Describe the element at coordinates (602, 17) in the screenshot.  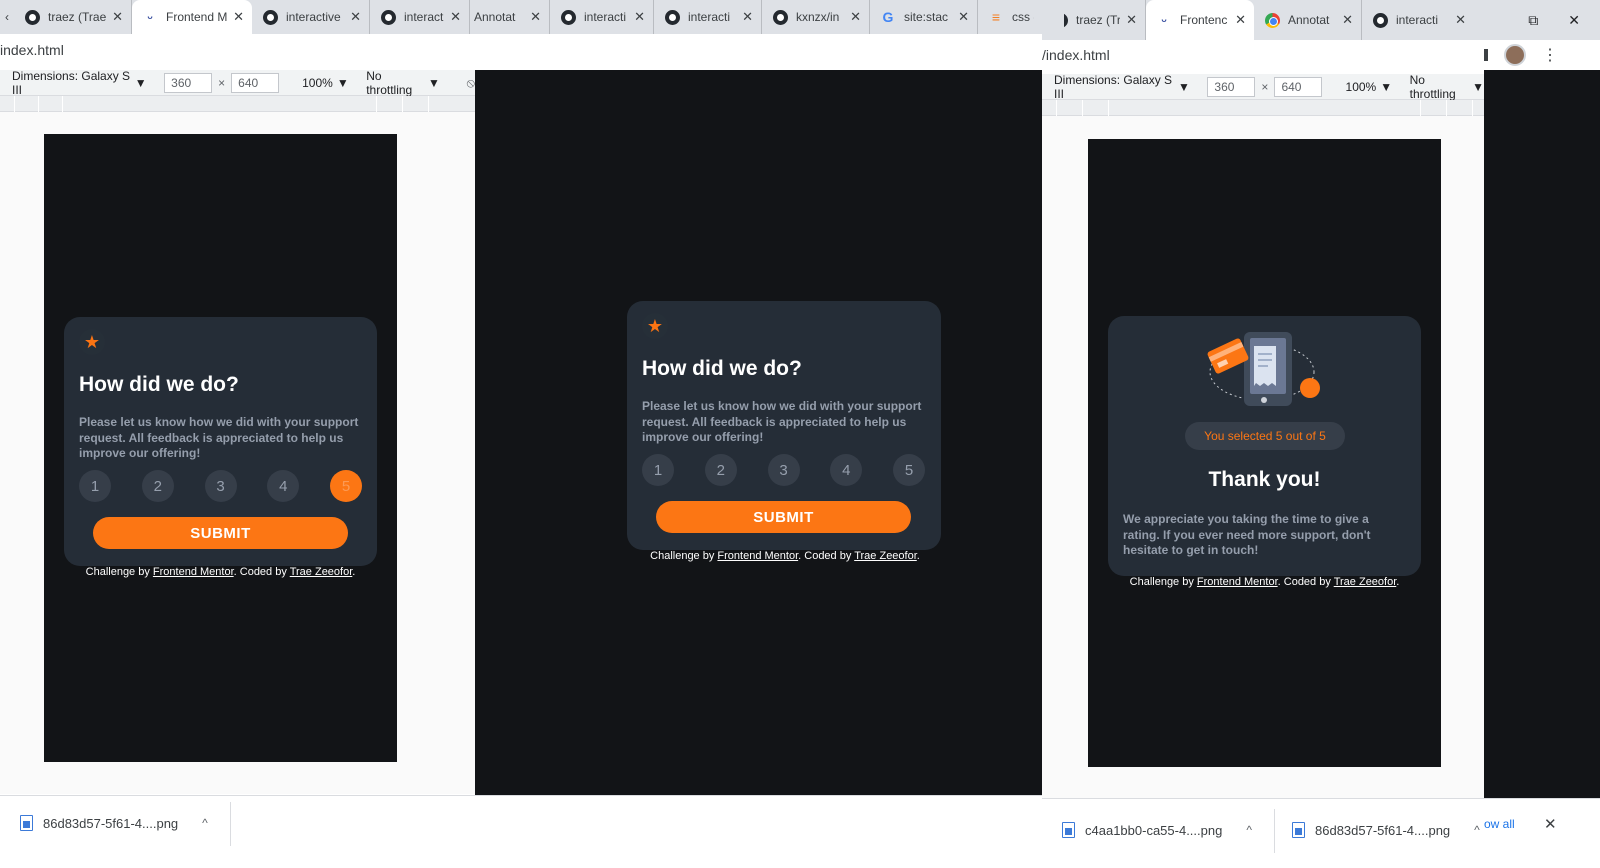
I see `tab-github-interacti-1: interacti ✕` at that location.